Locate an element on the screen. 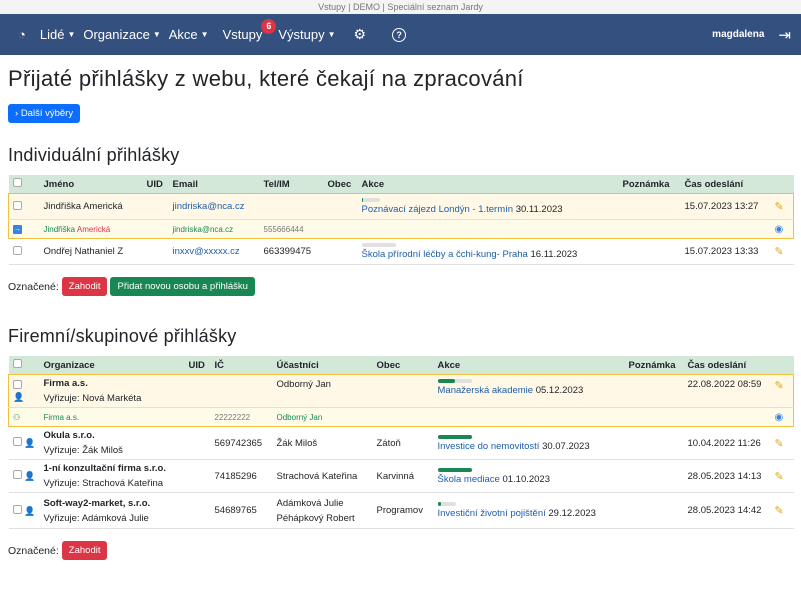 This screenshot has width=801, height=600. nav-lide: Lidé ▼ is located at coordinates (58, 34).